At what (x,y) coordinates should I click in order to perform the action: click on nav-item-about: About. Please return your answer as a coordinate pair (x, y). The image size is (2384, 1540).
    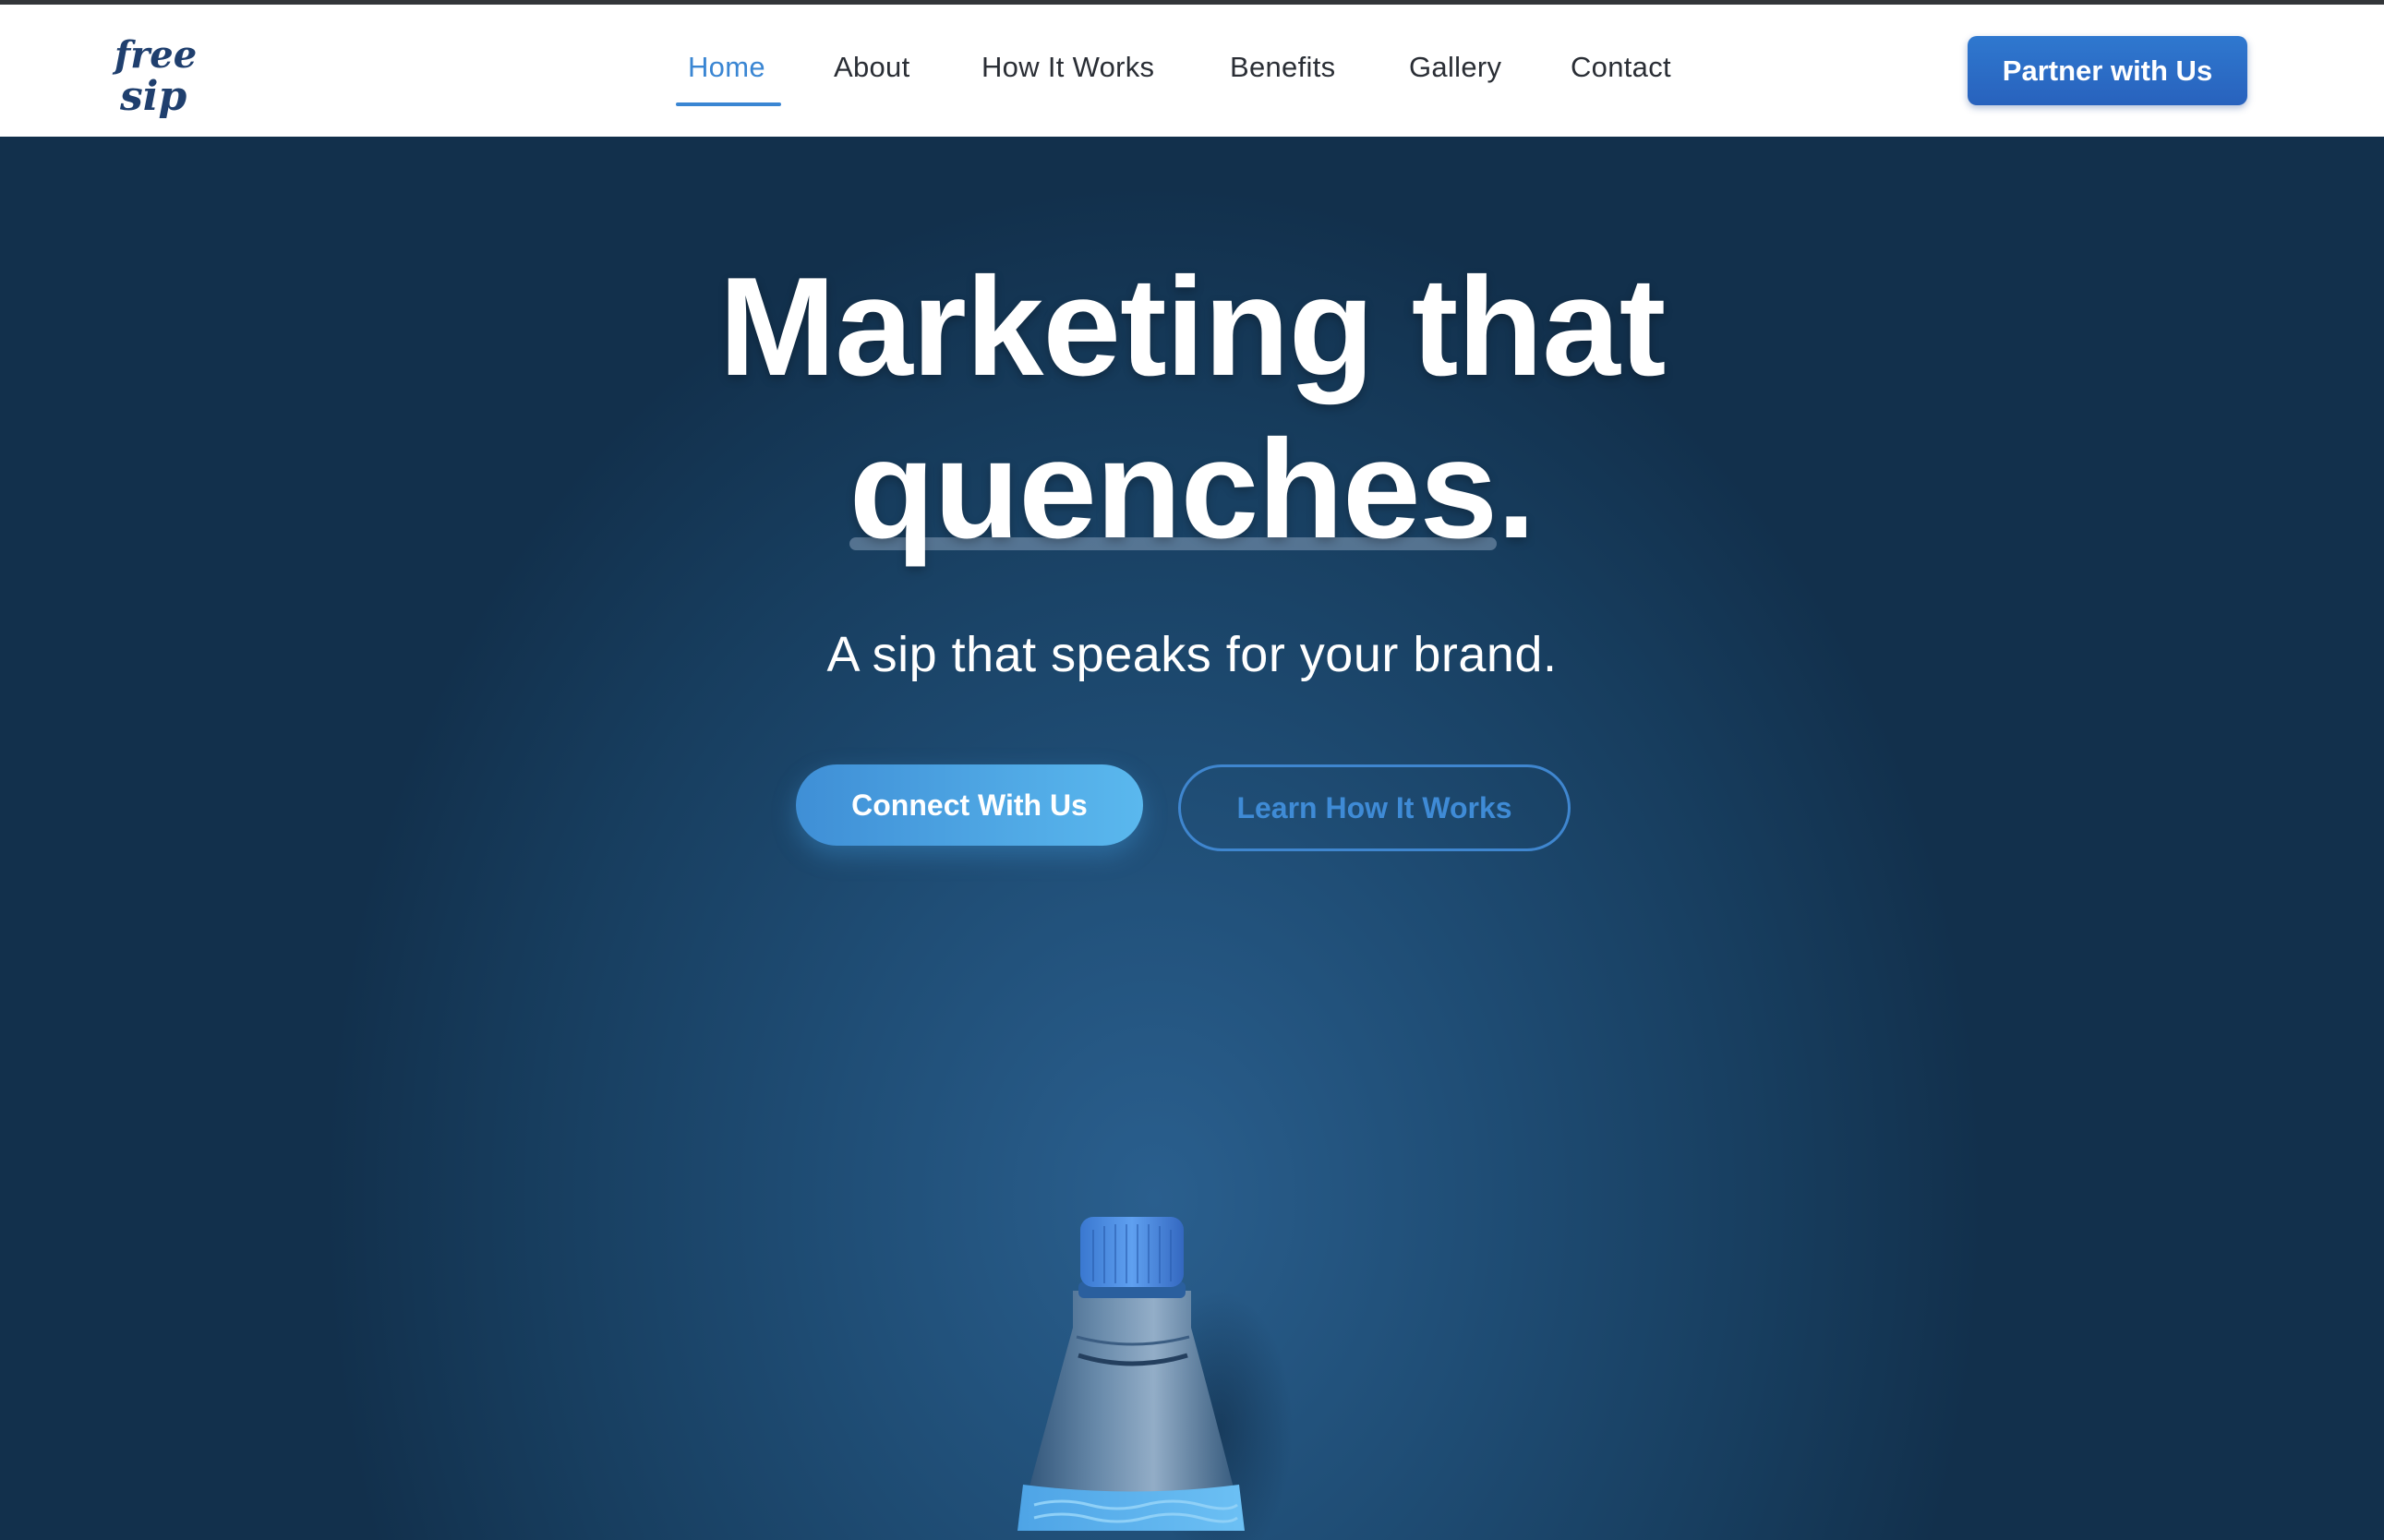
    Looking at the image, I should click on (872, 68).